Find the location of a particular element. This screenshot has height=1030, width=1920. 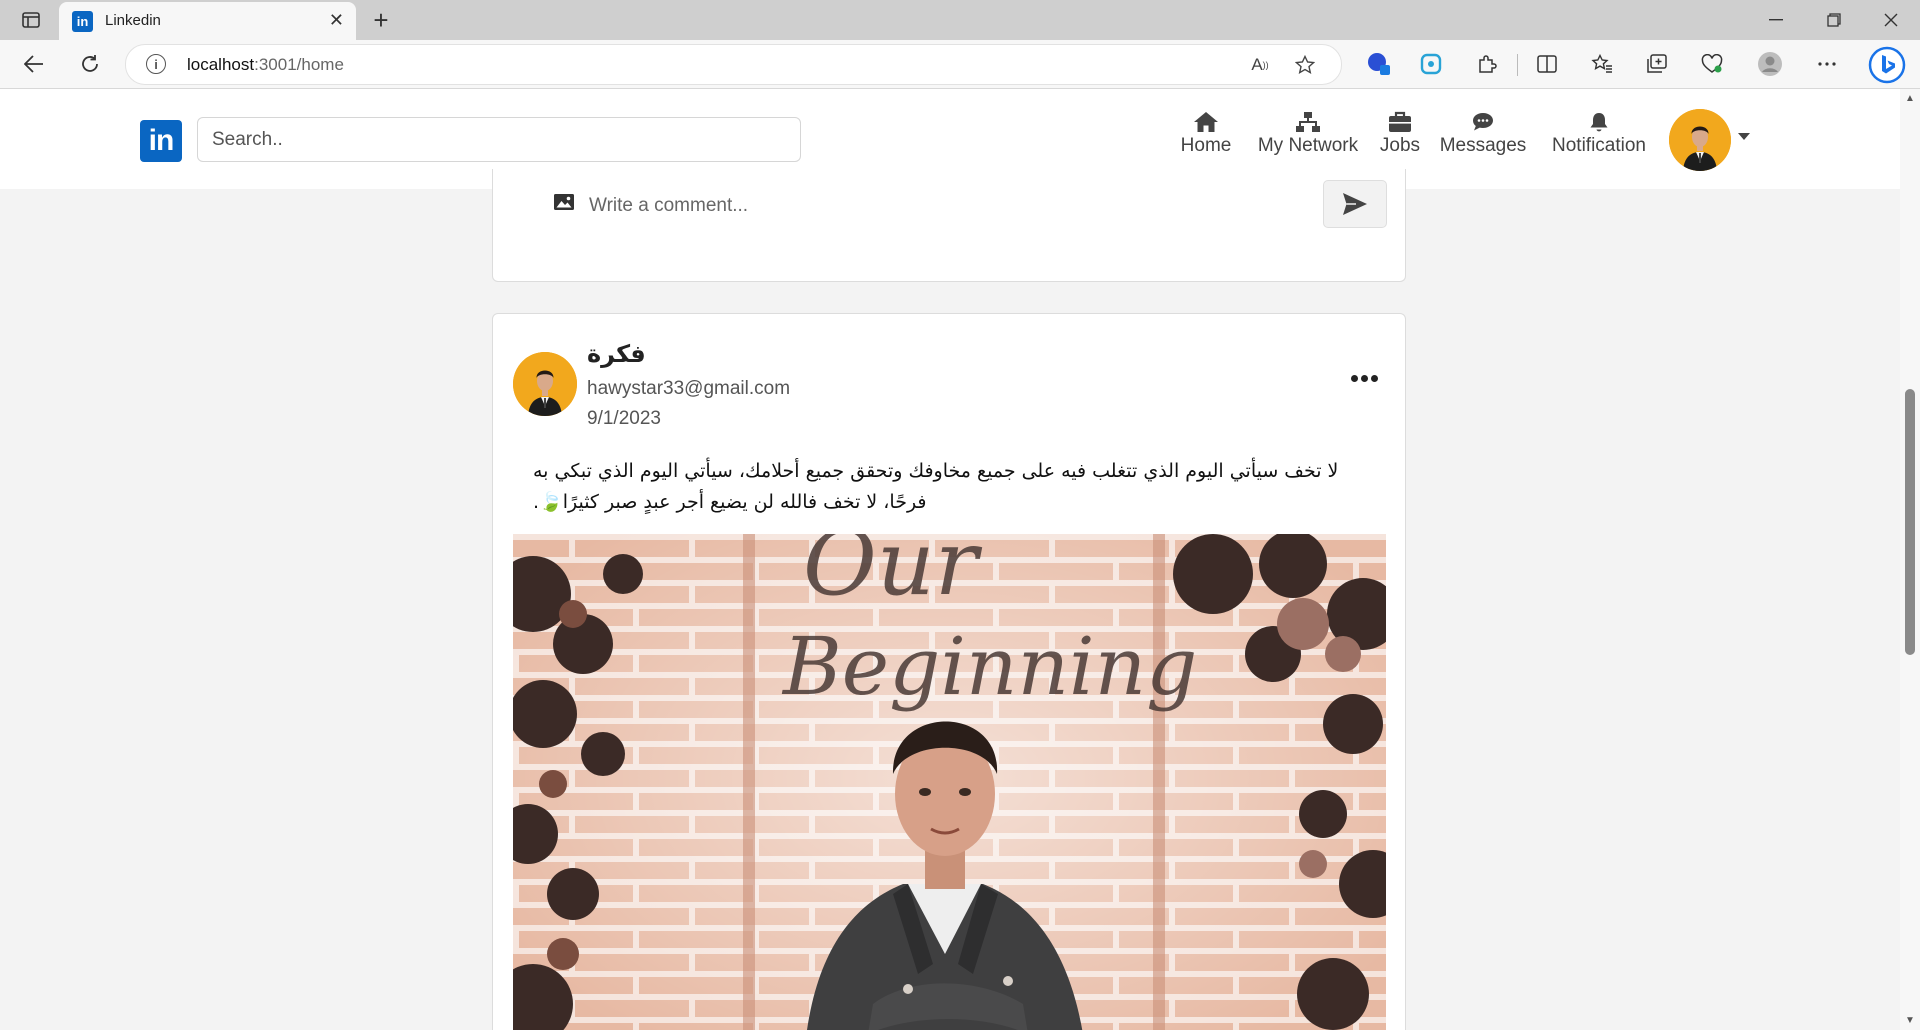

bing-copilot-icon is located at coordinates (1887, 65).